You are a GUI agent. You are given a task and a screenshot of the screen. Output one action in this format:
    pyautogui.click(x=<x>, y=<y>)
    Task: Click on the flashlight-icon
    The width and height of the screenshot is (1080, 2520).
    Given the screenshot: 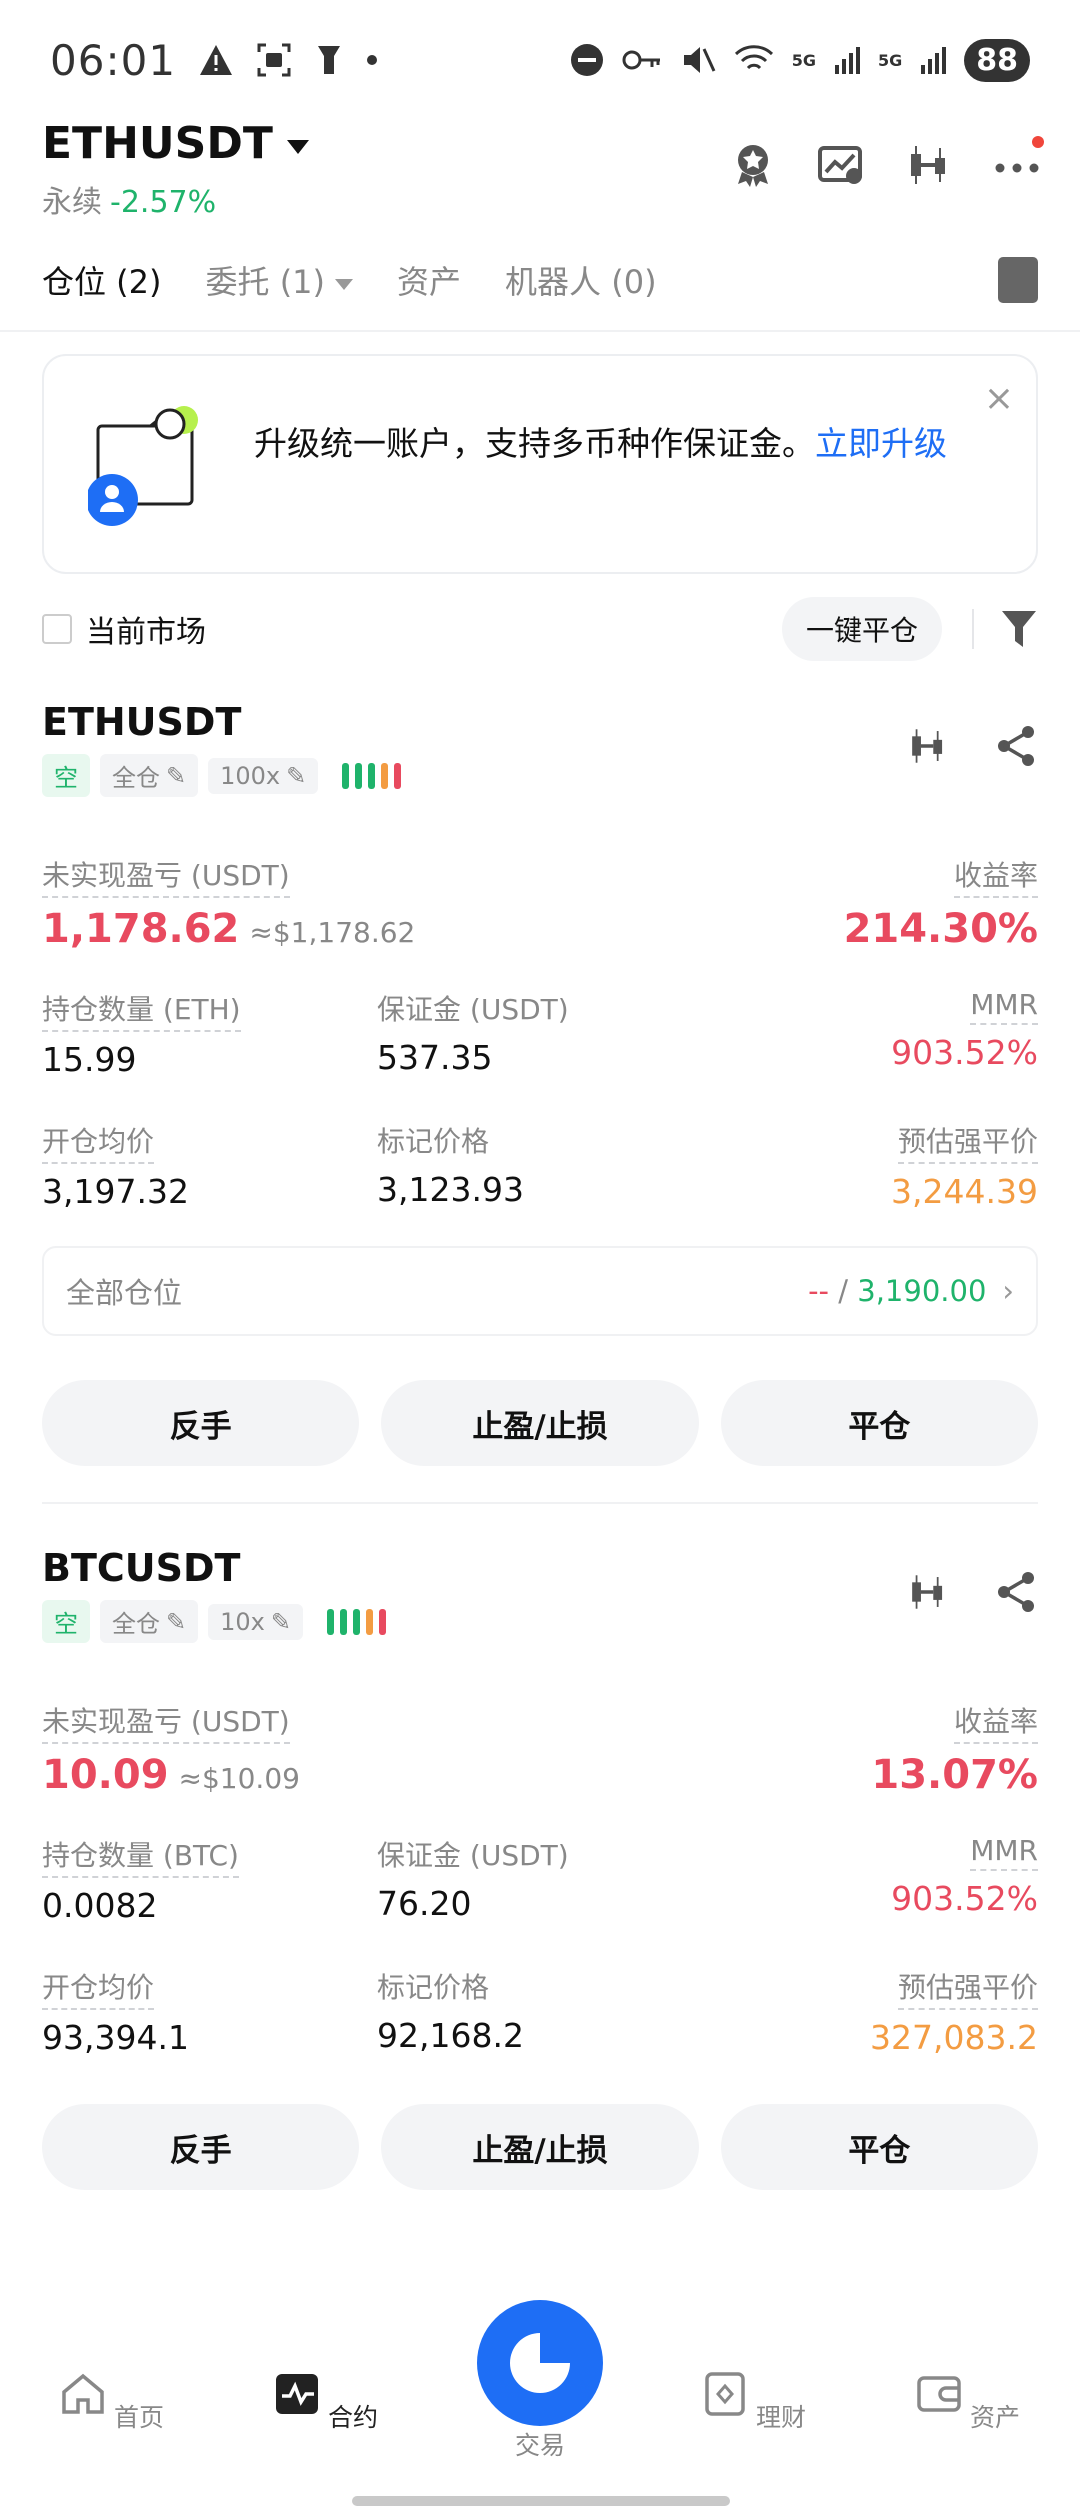 What is the action you would take?
    pyautogui.click(x=329, y=60)
    